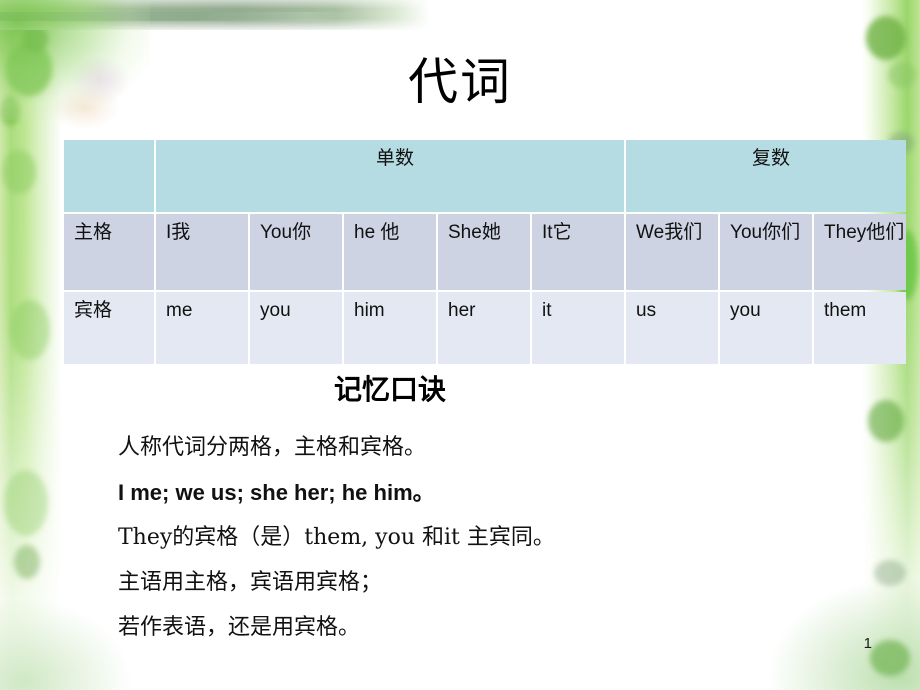 This screenshot has width=920, height=690. Describe the element at coordinates (766, 176) in the screenshot. I see `table-header-plural: 复数` at that location.